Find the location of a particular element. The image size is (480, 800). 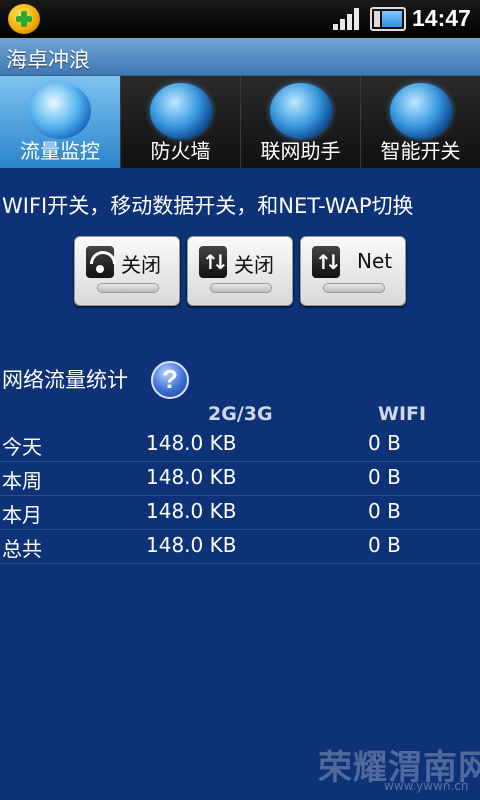

tab-network-assistant: 联网助手 is located at coordinates (301, 122).